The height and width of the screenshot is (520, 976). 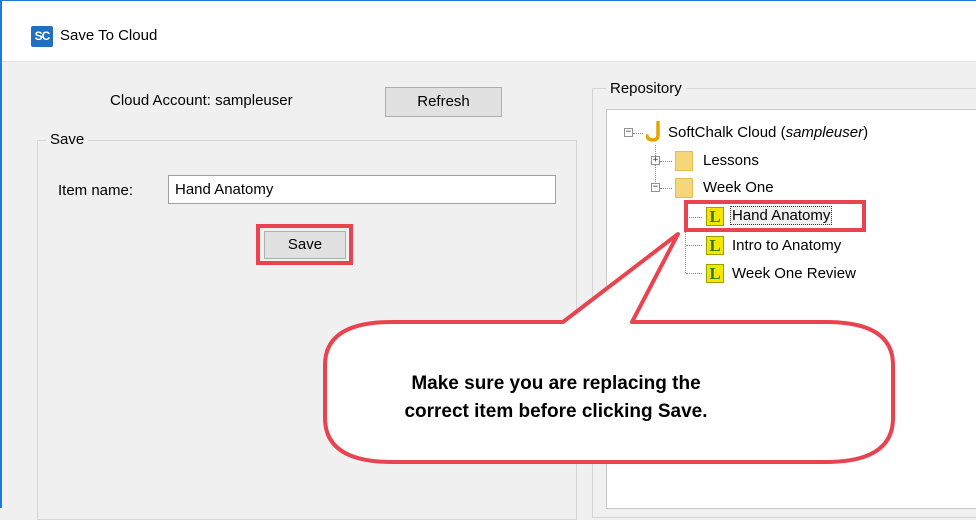 What do you see at coordinates (556, 383) in the screenshot?
I see `callout-line-1: Make sure you are replacing the` at bounding box center [556, 383].